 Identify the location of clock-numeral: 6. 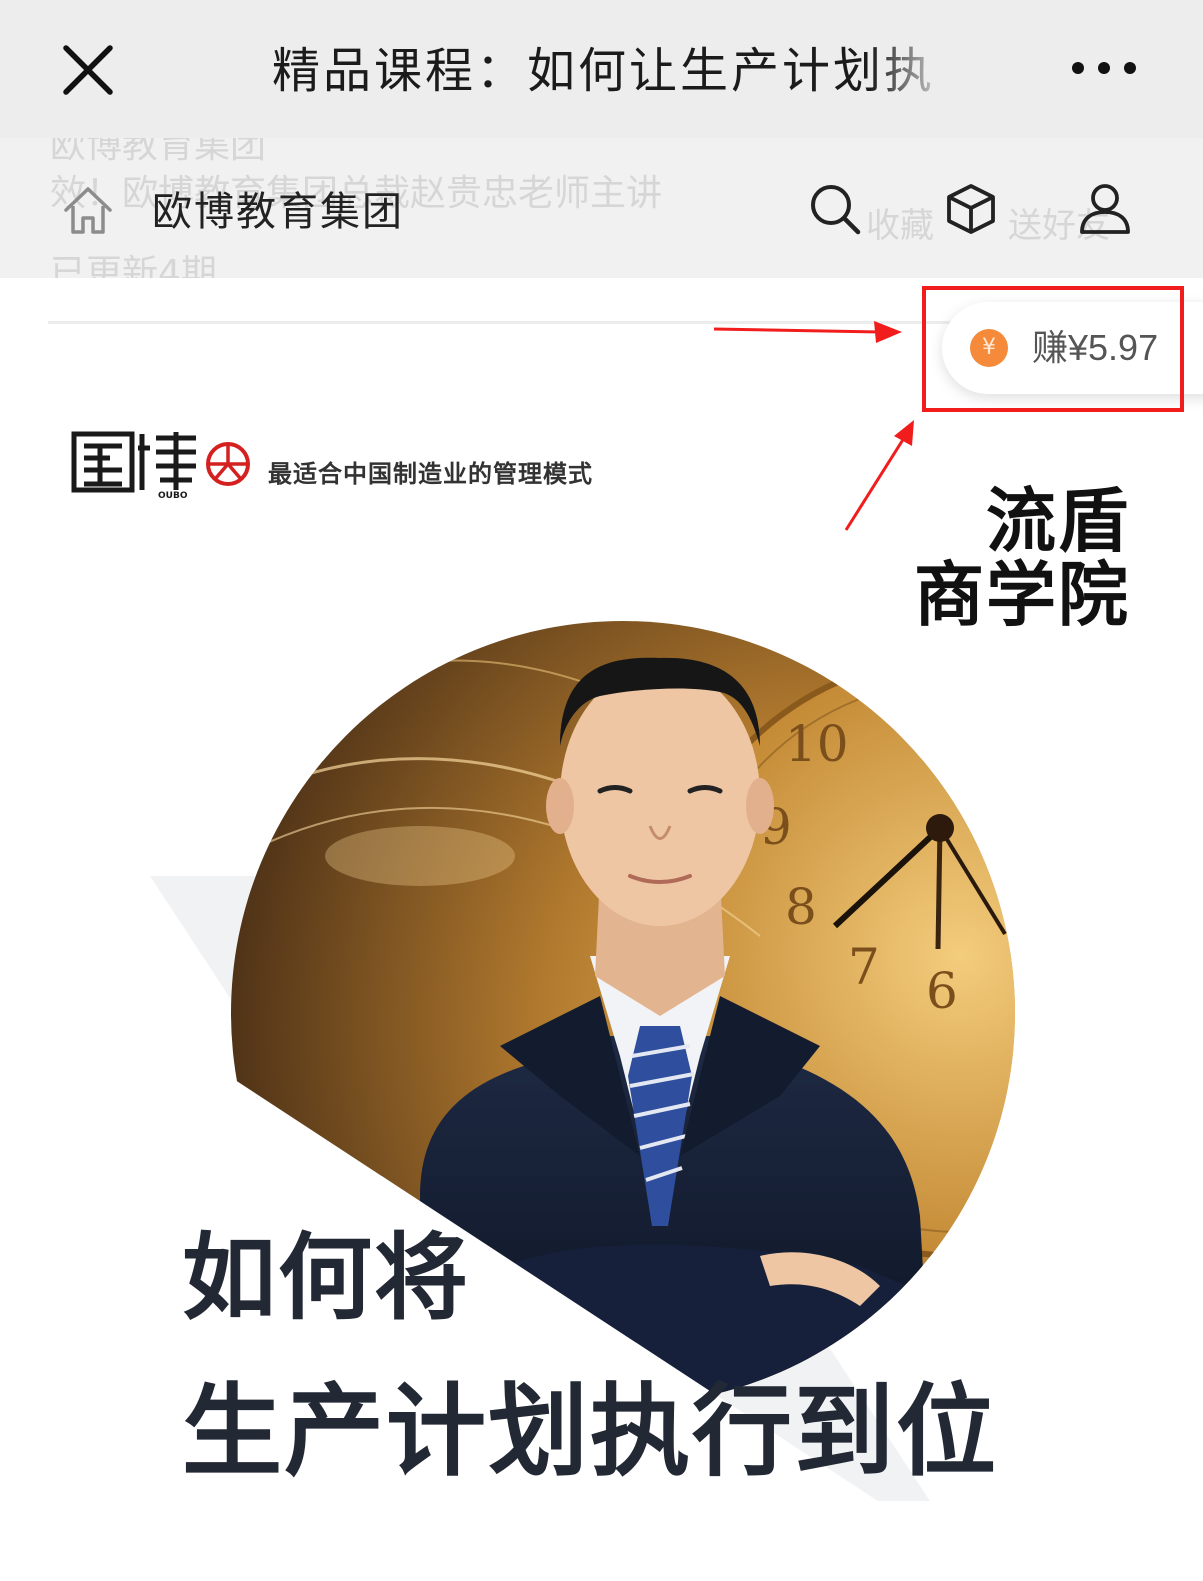
(942, 991).